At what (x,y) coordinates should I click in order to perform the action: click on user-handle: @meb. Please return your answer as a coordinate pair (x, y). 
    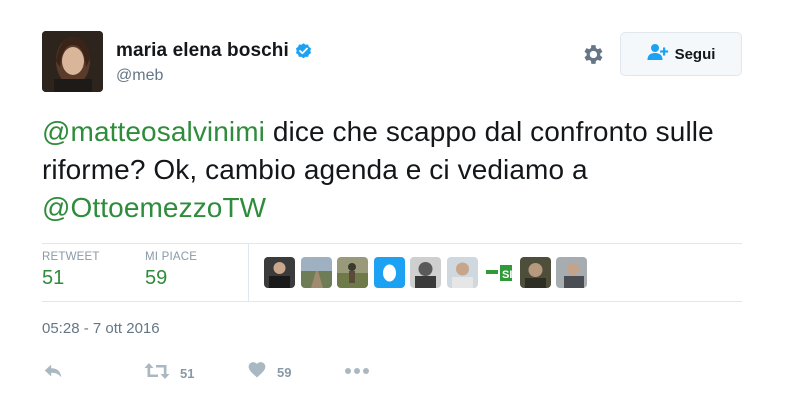
    Looking at the image, I should click on (139, 76).